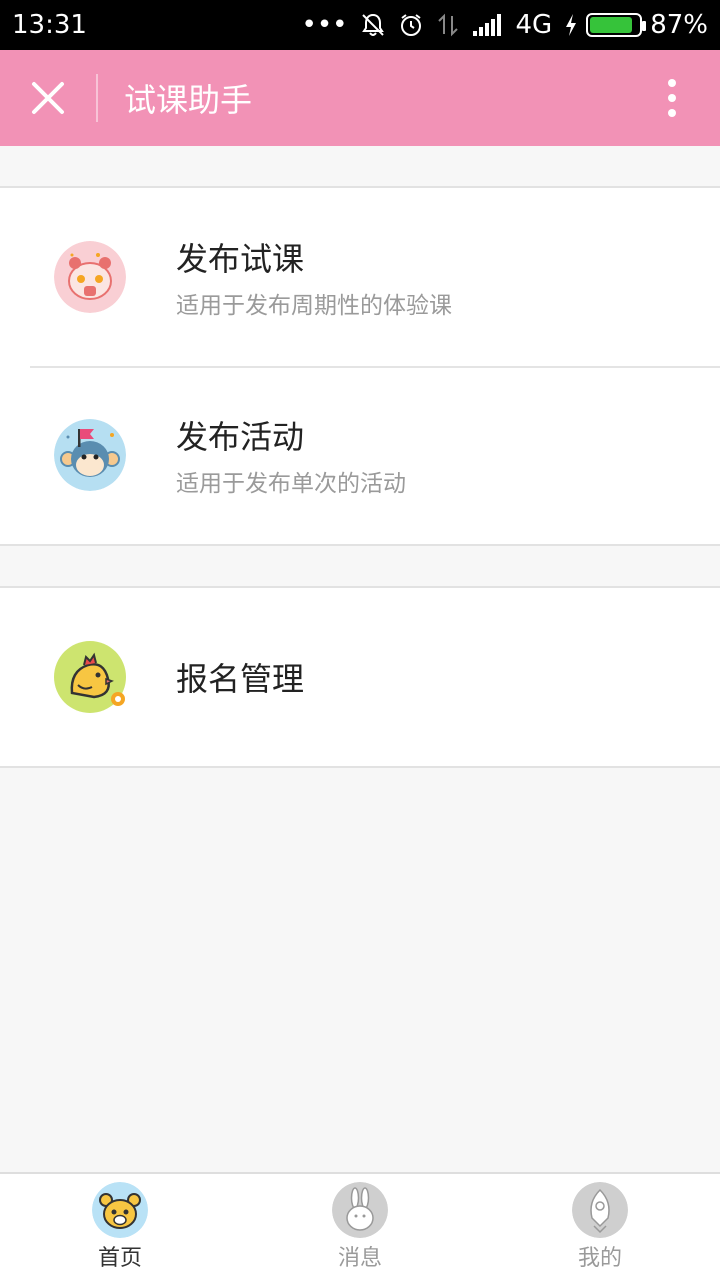 The height and width of the screenshot is (1280, 720). I want to click on app-header: 试课助手, so click(360, 98).